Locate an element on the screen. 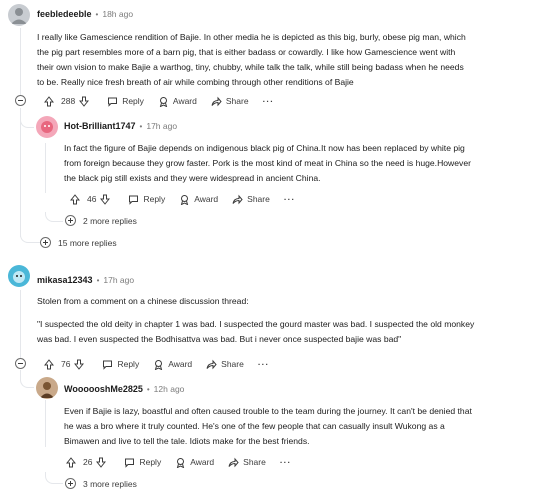 The image size is (550, 490). action-bar: 76 Reply Award Share ··· is located at coordinates (163, 364).